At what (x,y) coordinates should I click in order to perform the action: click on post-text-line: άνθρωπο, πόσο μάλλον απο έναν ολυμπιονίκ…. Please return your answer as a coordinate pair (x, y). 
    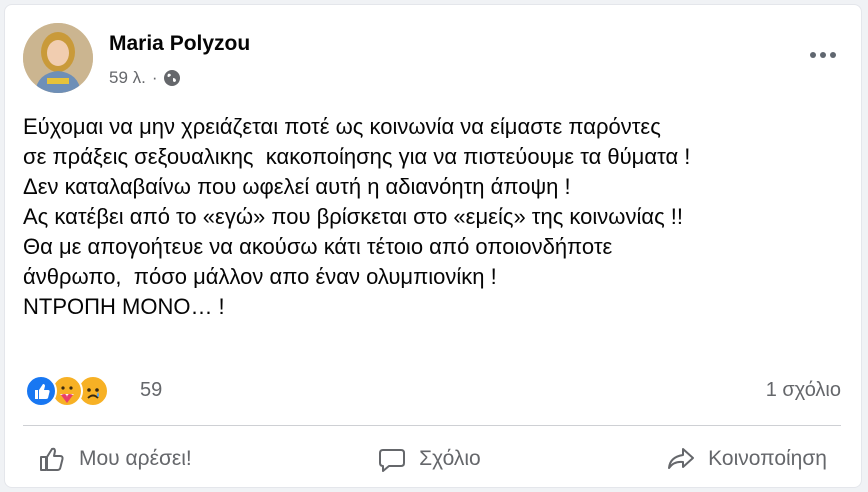
    Looking at the image, I should click on (260, 276).